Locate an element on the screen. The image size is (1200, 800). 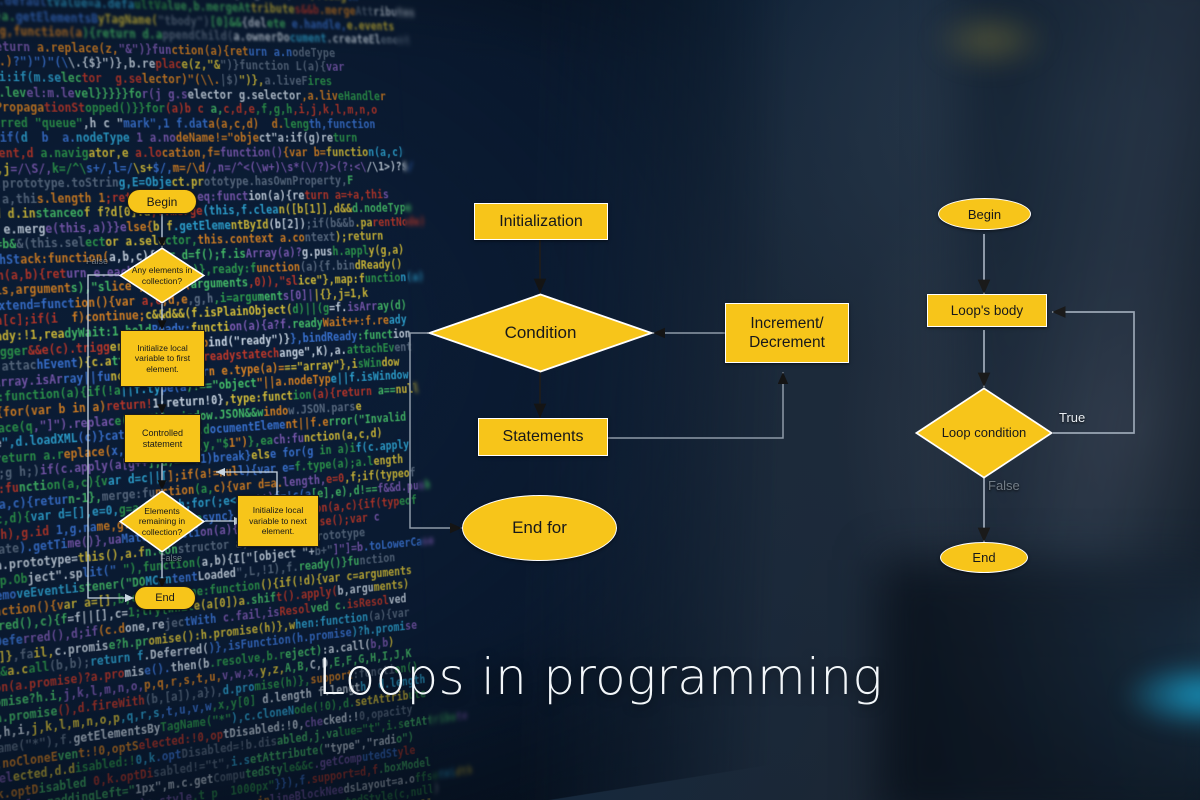
node-label: Increment/ Decrement is located at coordinates (787, 333).